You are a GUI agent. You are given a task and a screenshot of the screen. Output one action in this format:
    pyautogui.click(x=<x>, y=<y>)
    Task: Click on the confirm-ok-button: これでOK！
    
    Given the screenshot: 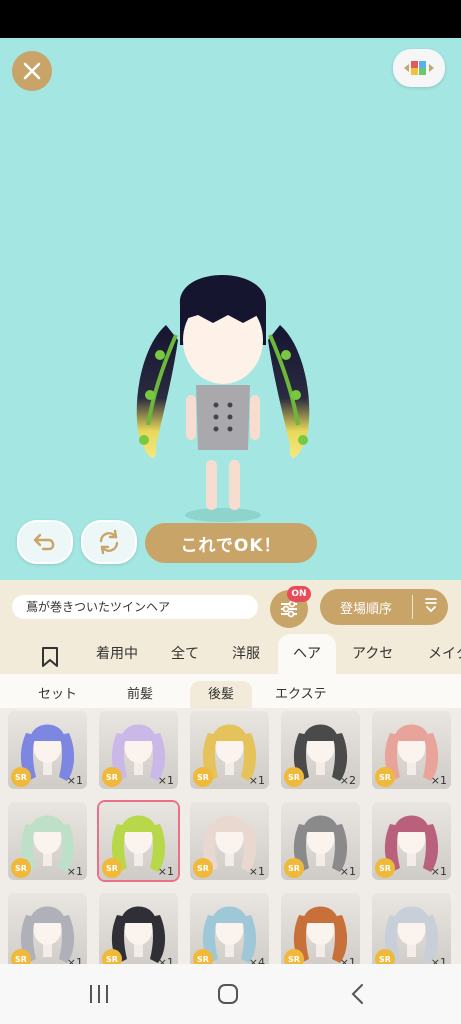 What is the action you would take?
    pyautogui.click(x=231, y=543)
    